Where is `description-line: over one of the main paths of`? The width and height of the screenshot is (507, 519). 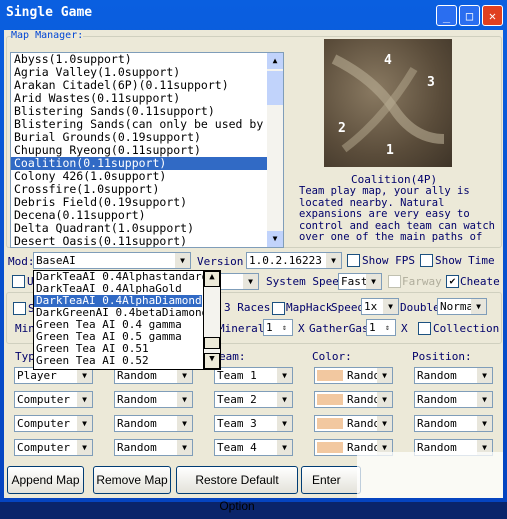 description-line: over one of the main paths of is located at coordinates (391, 237).